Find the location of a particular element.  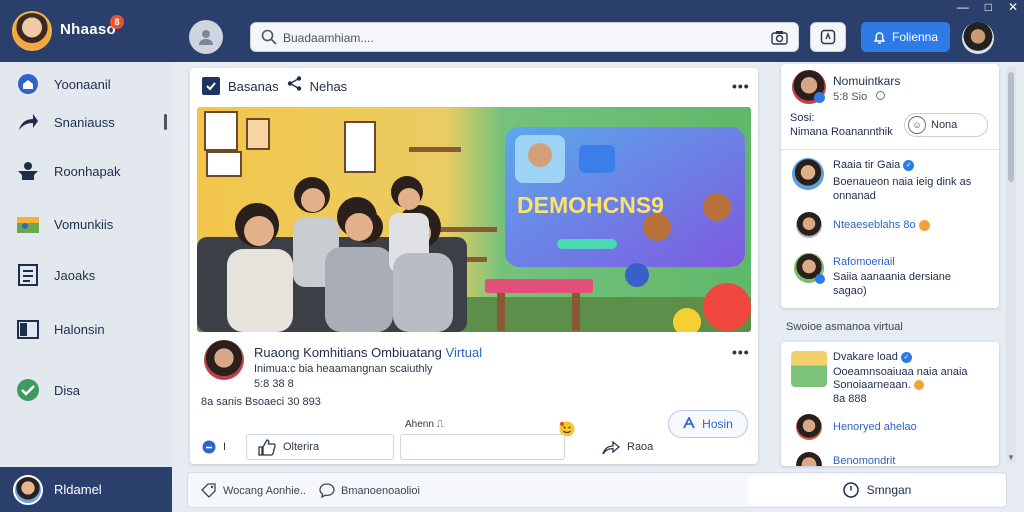

share-icon is located at coordinates (294, 86).